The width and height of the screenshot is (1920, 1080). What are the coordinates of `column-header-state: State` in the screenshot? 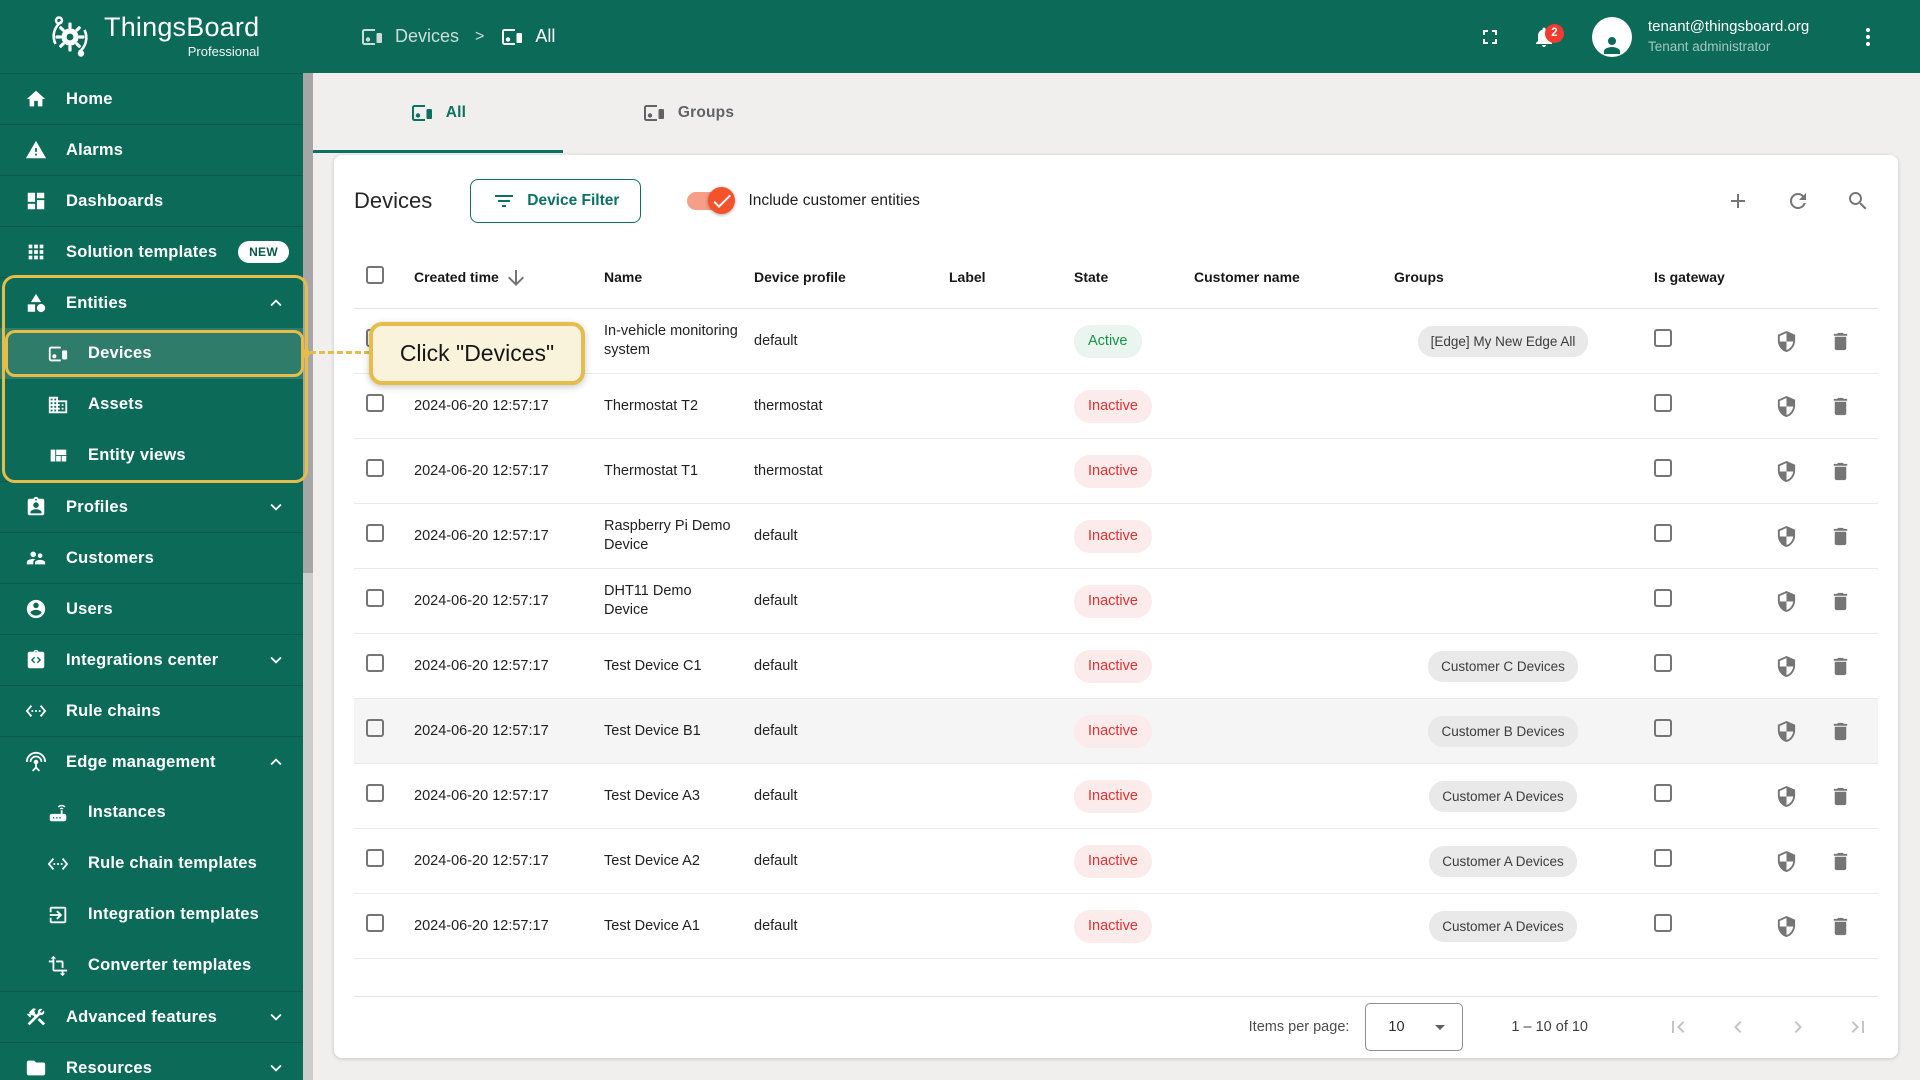 It's located at (1118, 277).